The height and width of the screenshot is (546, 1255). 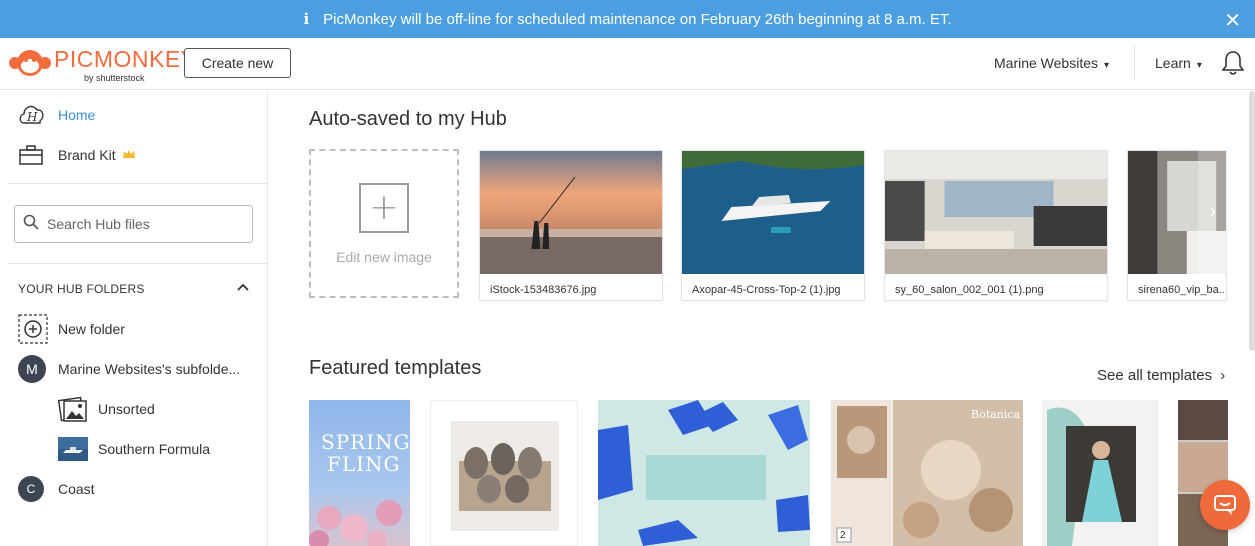 I want to click on info-icon: i, so click(x=306, y=19).